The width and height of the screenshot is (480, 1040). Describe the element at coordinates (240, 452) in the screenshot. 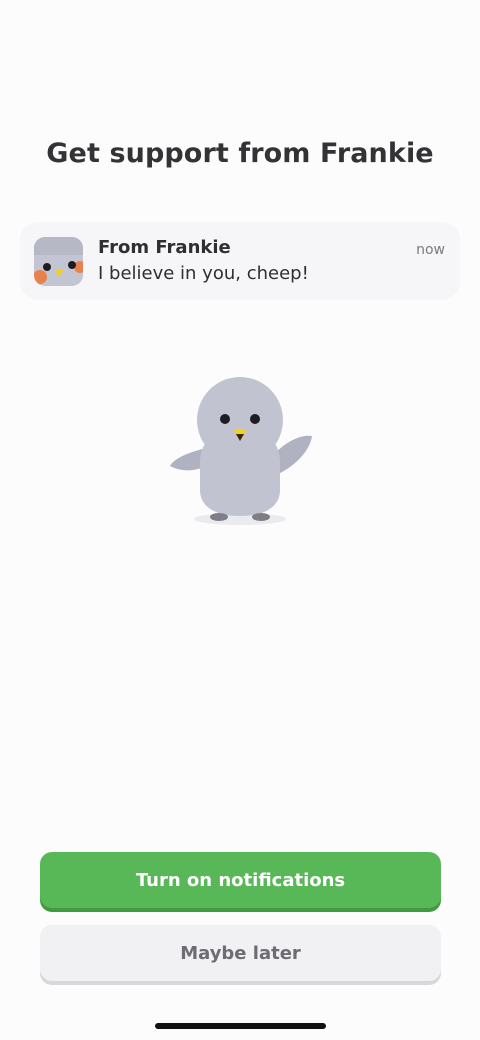

I see `frankie-bird-illustration` at that location.